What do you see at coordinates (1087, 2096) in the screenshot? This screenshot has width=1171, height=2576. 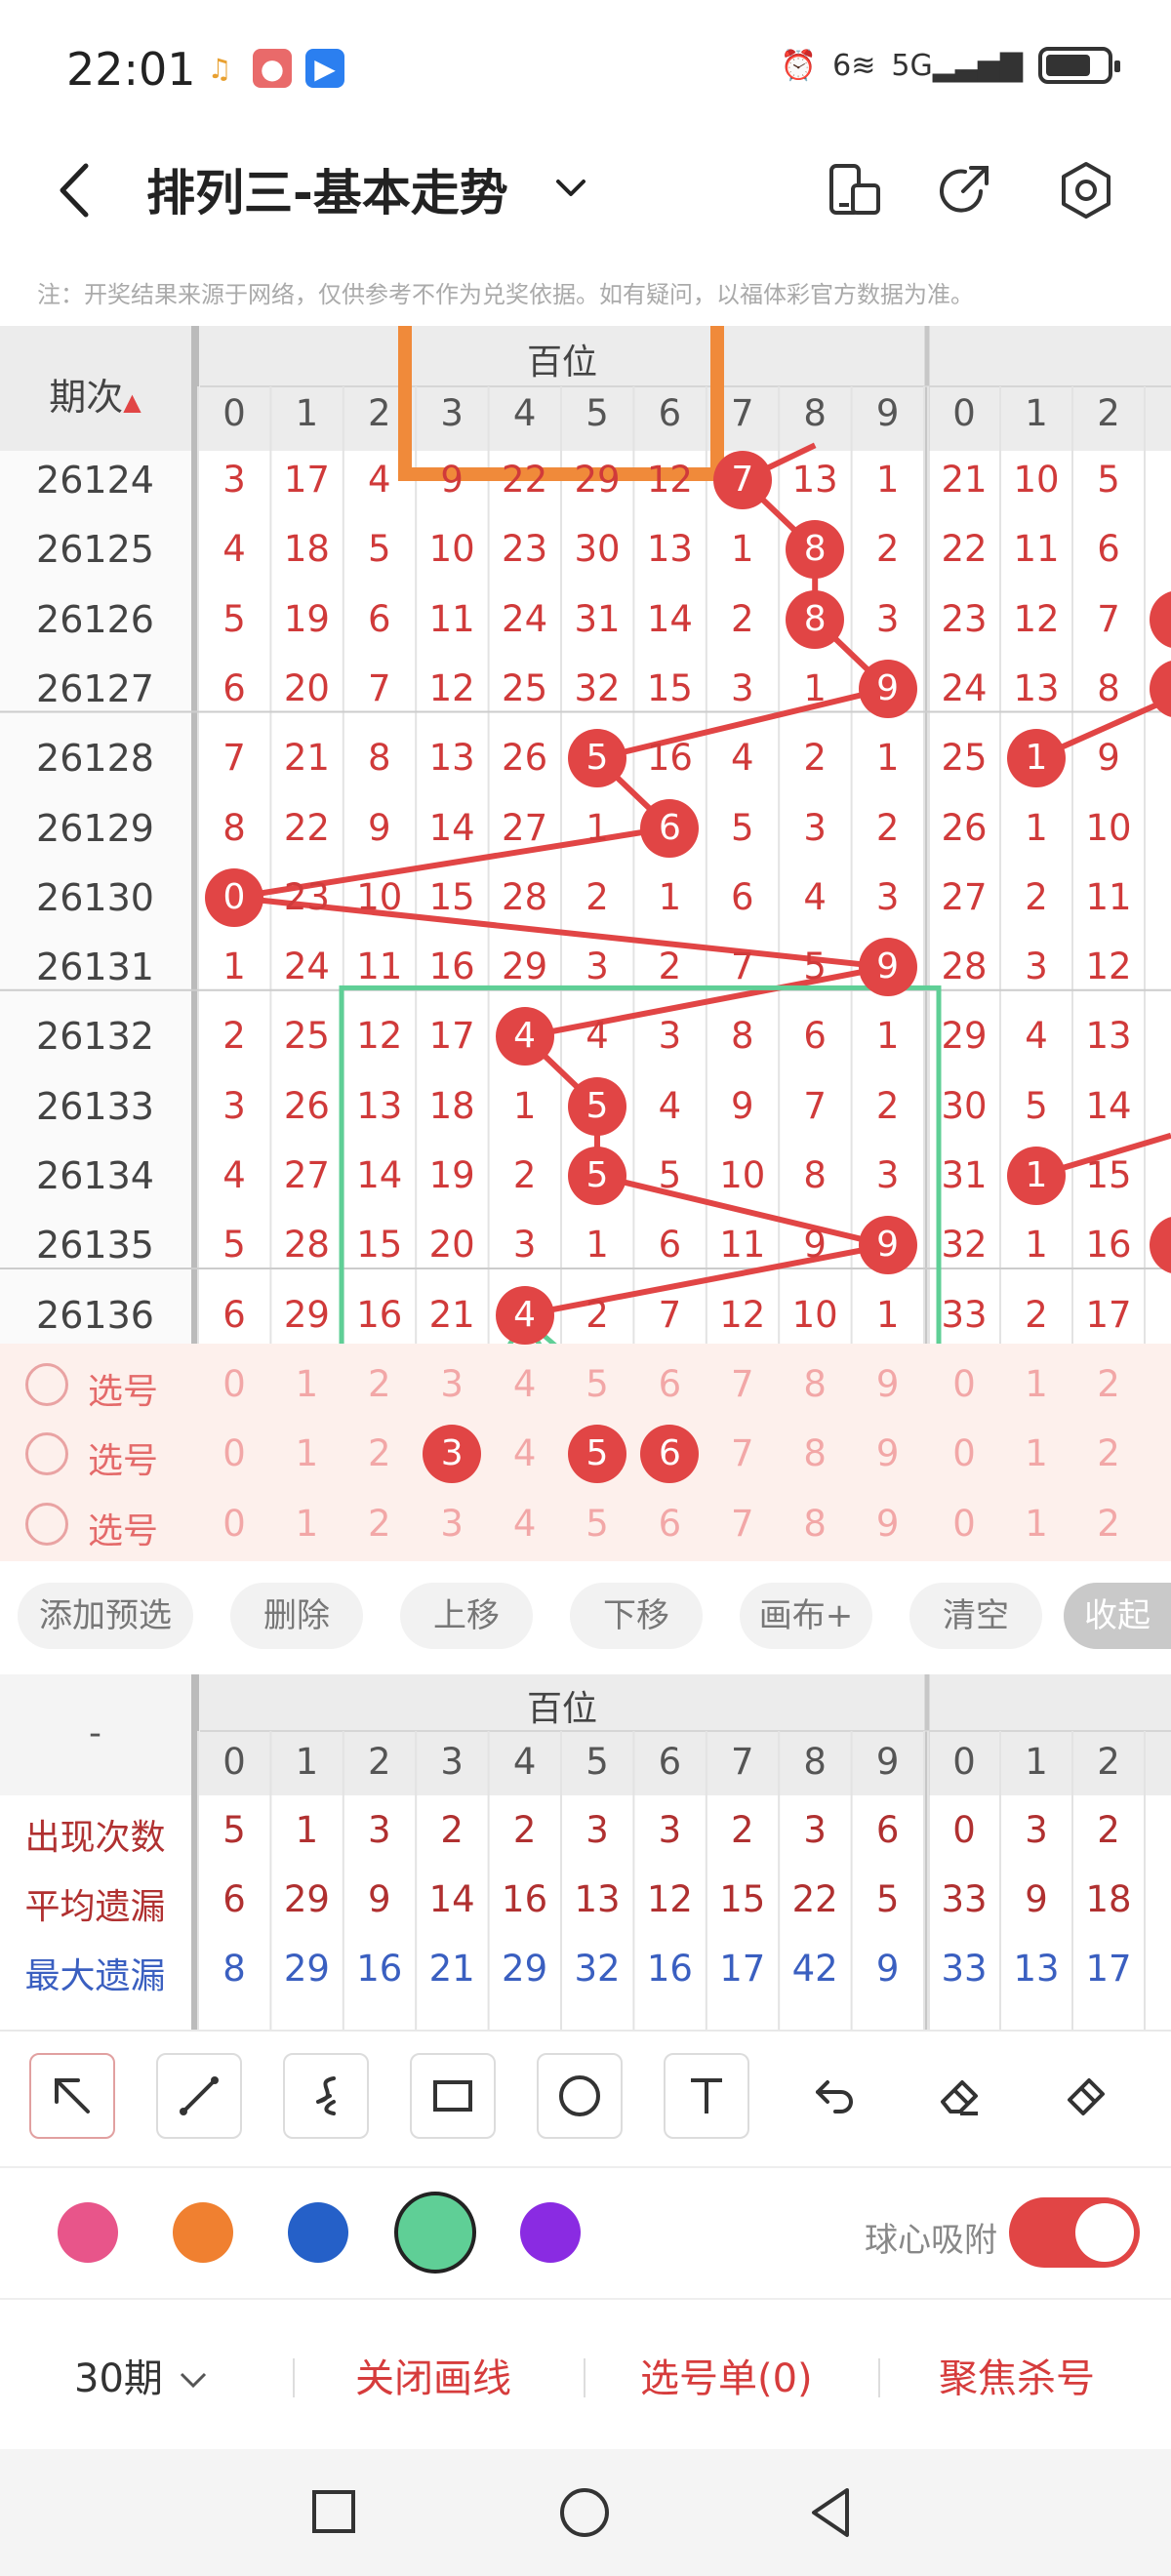 I see `brush-icon` at bounding box center [1087, 2096].